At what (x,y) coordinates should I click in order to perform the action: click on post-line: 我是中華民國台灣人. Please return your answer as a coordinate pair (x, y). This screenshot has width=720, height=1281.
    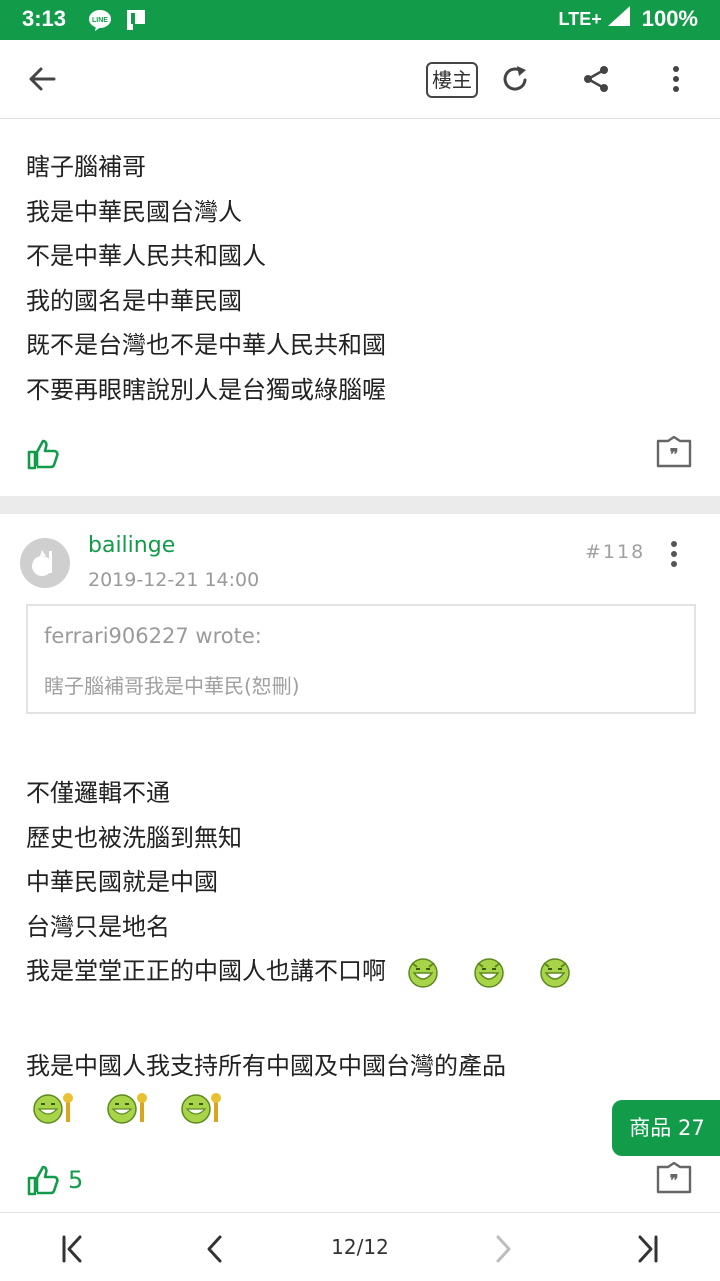
    Looking at the image, I should click on (134, 211).